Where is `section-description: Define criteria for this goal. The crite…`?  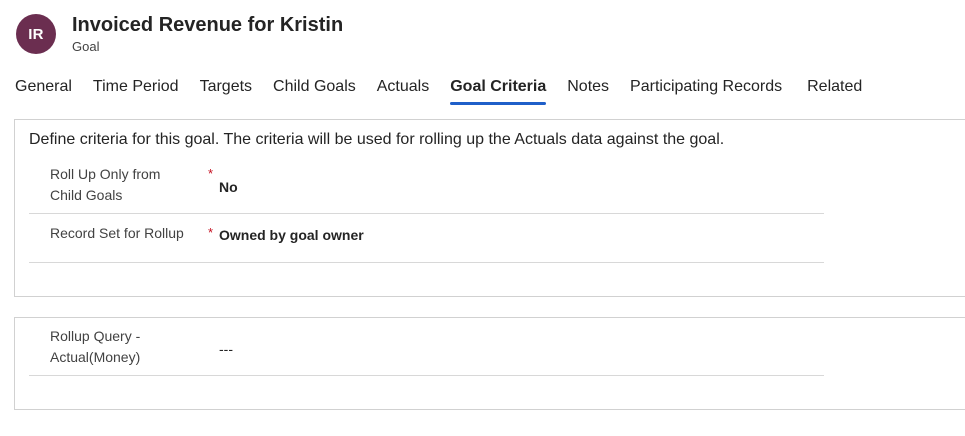
section-description: Define criteria for this goal. The crite… is located at coordinates (377, 139).